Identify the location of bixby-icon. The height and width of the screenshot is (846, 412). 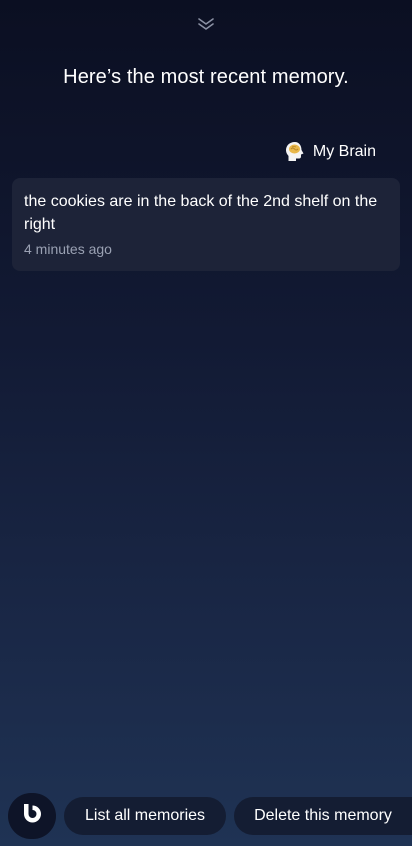
(32, 816).